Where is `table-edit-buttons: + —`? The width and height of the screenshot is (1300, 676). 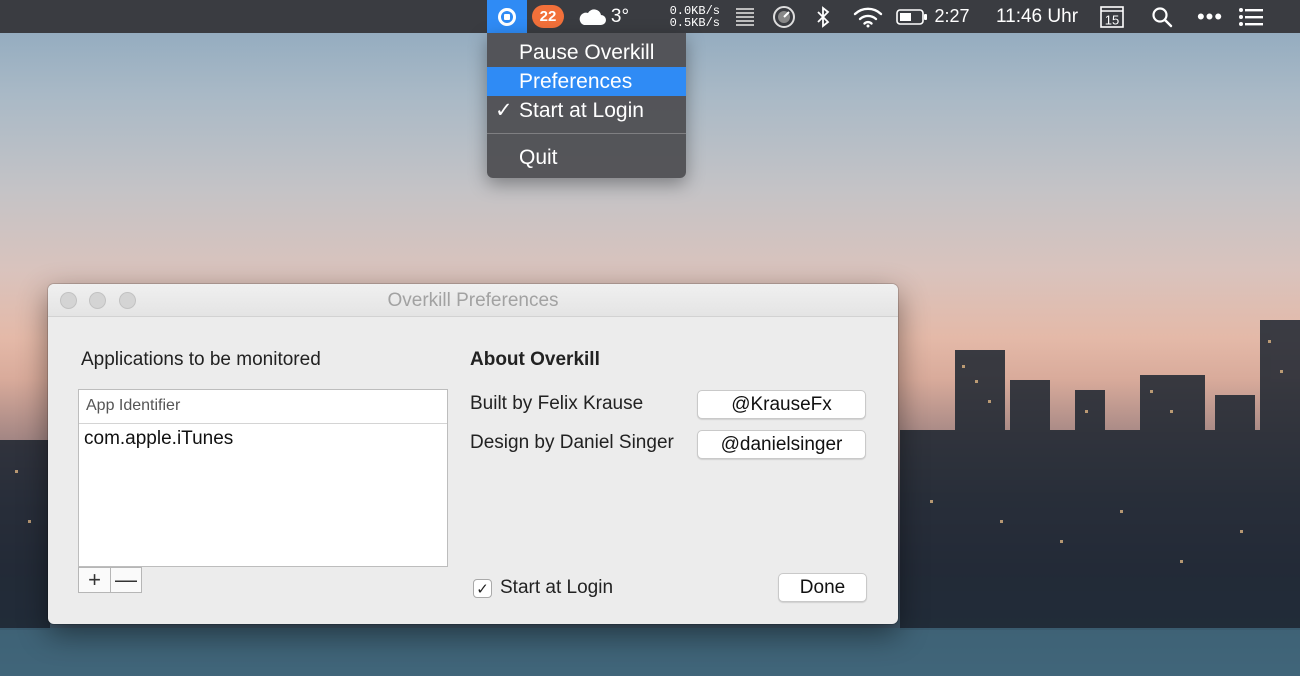
table-edit-buttons: + — is located at coordinates (110, 580).